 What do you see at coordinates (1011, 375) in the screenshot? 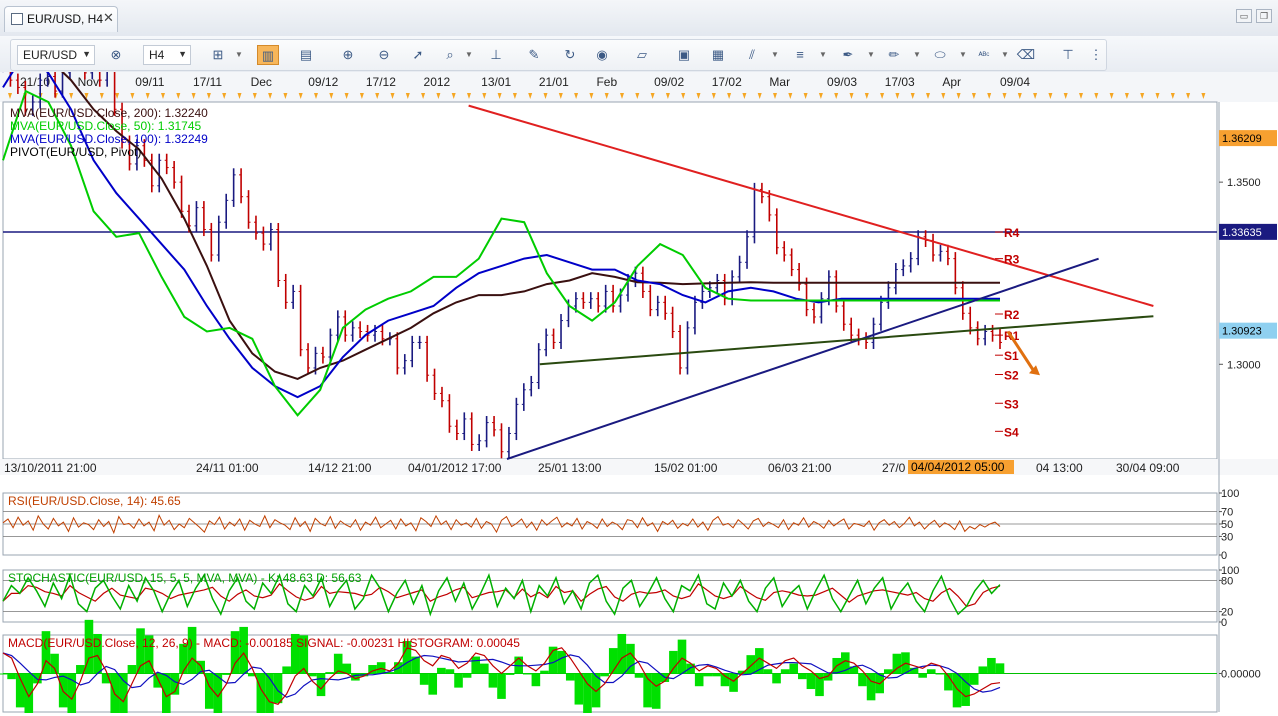
I see `pivot-label: S2` at bounding box center [1011, 375].